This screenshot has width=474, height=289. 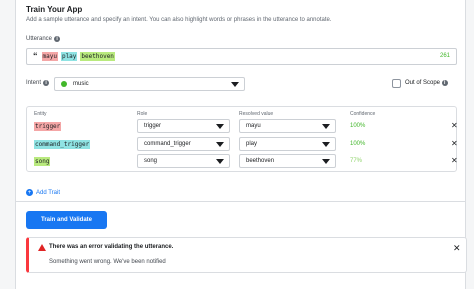 I want to click on character-count: 261, so click(x=444, y=56).